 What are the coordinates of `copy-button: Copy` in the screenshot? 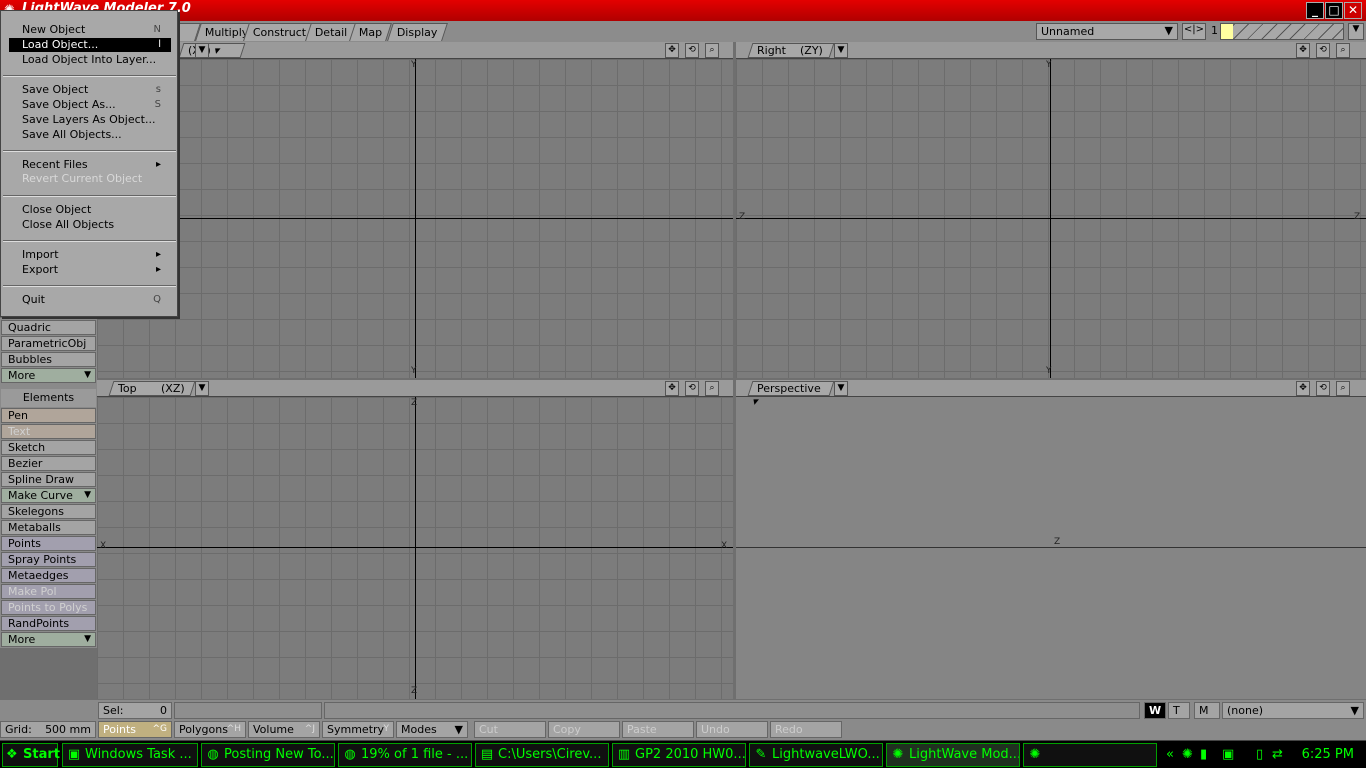 It's located at (584, 729).